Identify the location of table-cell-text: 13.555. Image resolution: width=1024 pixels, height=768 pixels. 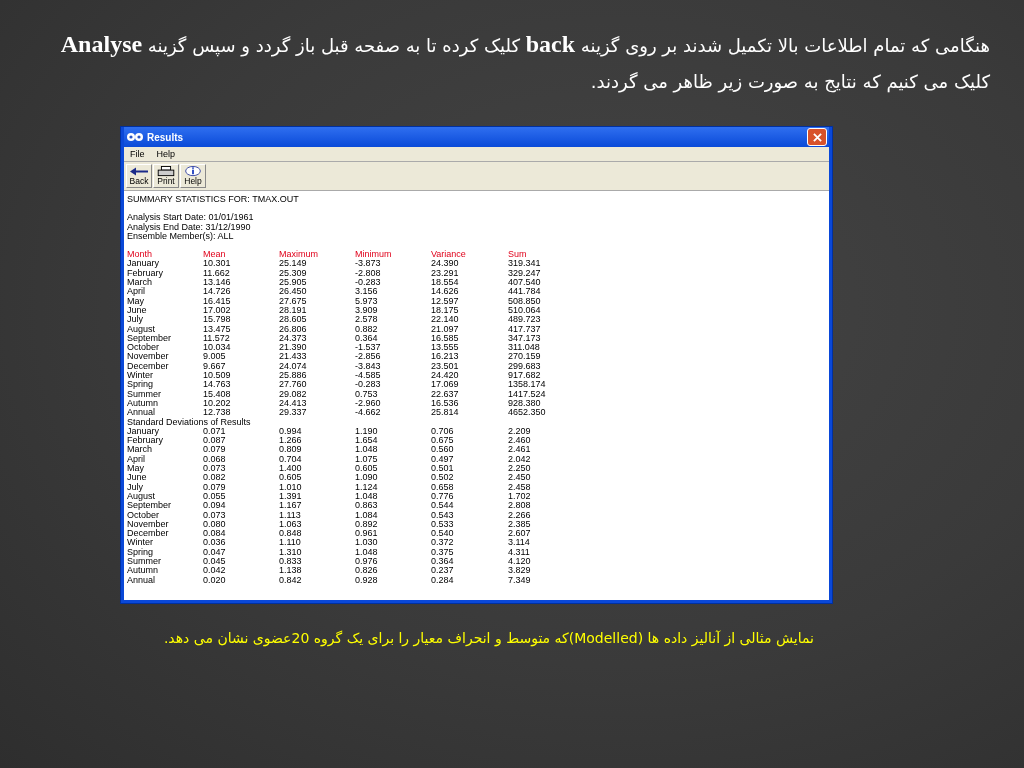
(445, 348).